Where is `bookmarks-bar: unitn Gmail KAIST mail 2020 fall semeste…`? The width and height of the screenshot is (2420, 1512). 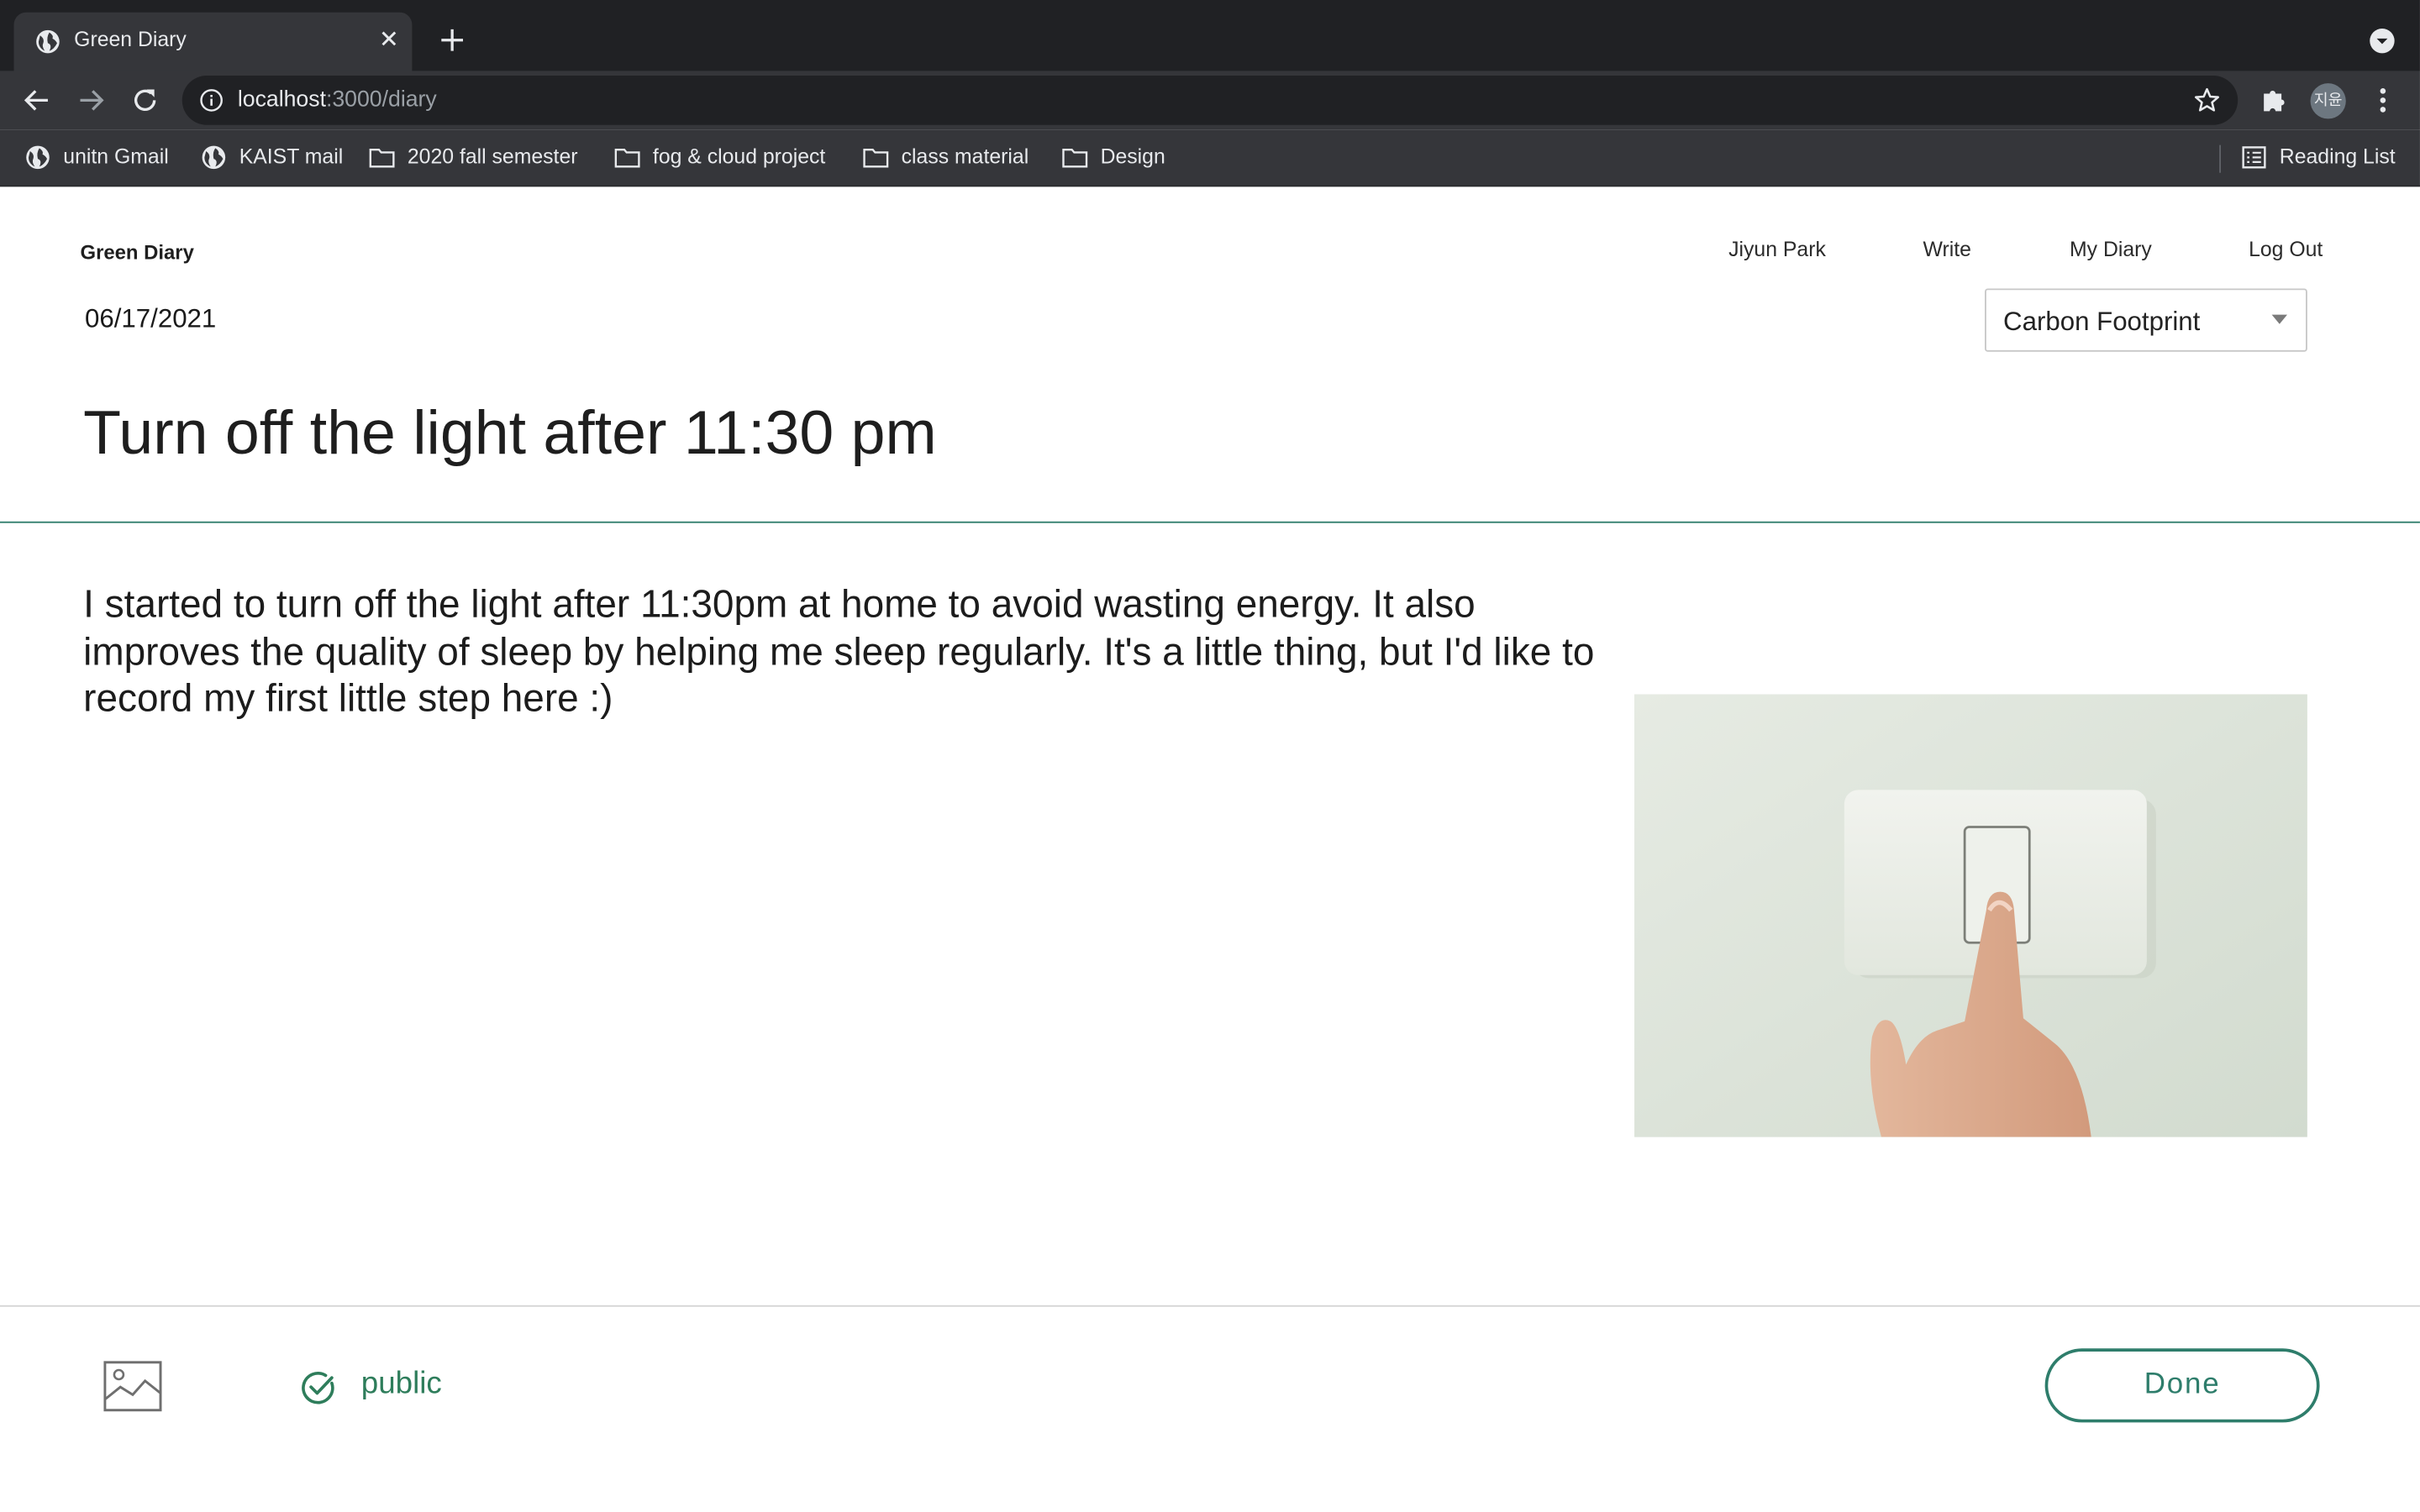
bookmarks-bar: unitn Gmail KAIST mail 2020 fall semeste… is located at coordinates (1210, 158).